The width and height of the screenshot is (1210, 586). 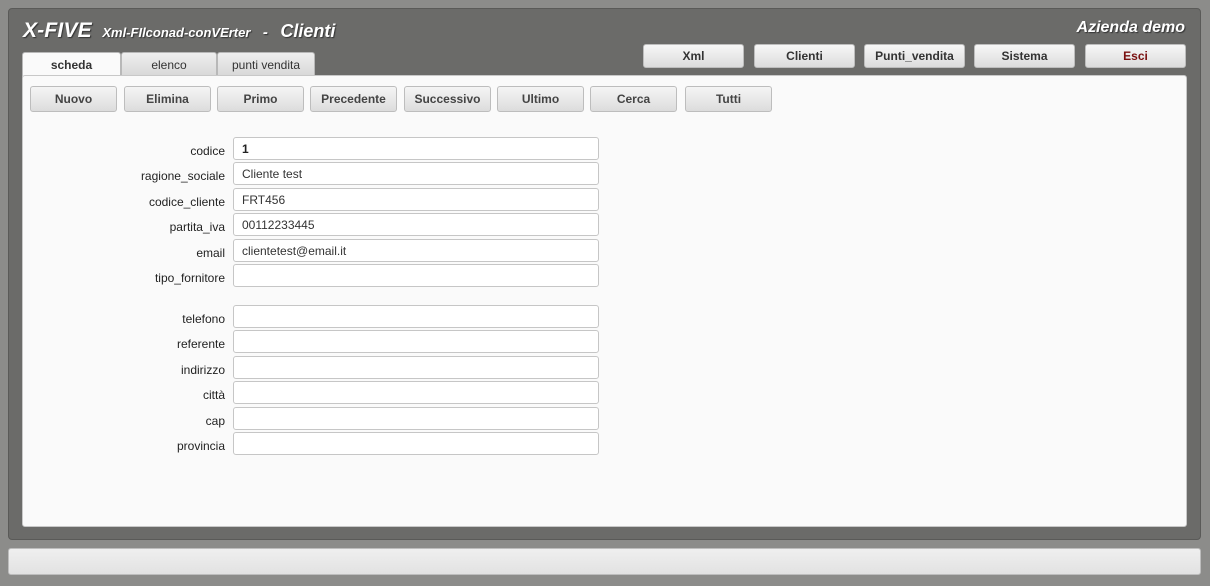 I want to click on citta-label: città, so click(x=213, y=395).